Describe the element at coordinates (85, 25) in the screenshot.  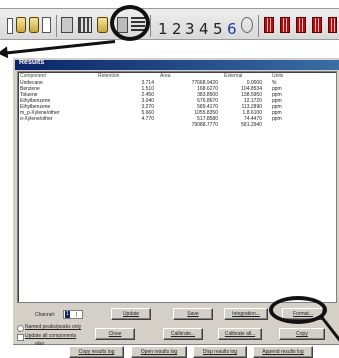
I see `chart-icon` at that location.